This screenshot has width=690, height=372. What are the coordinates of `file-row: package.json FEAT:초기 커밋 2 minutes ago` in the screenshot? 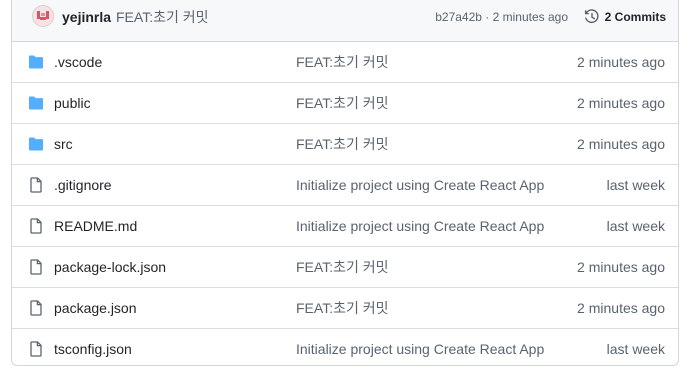 It's located at (345, 308).